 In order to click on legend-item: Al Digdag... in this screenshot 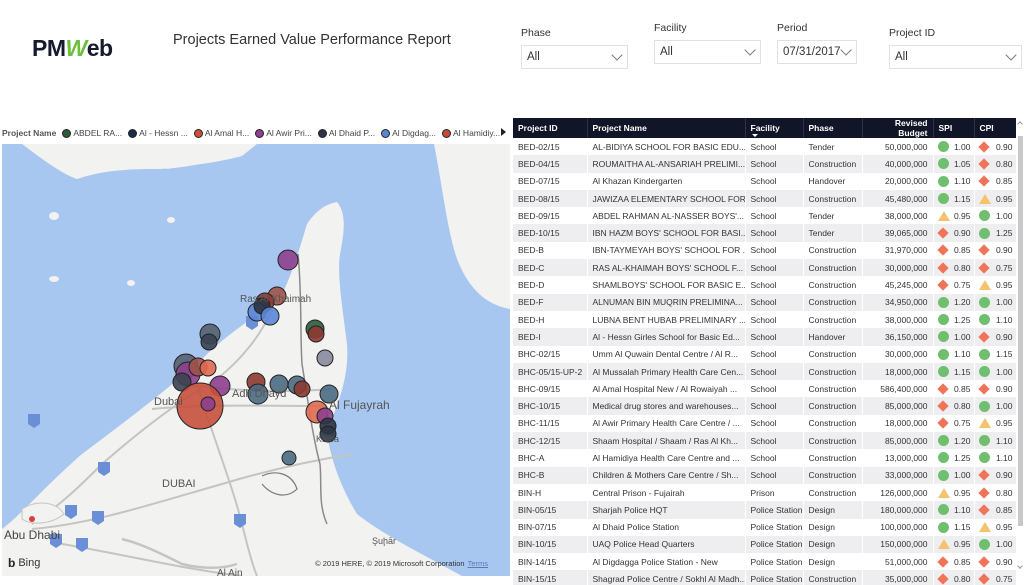, I will do `click(408, 133)`.